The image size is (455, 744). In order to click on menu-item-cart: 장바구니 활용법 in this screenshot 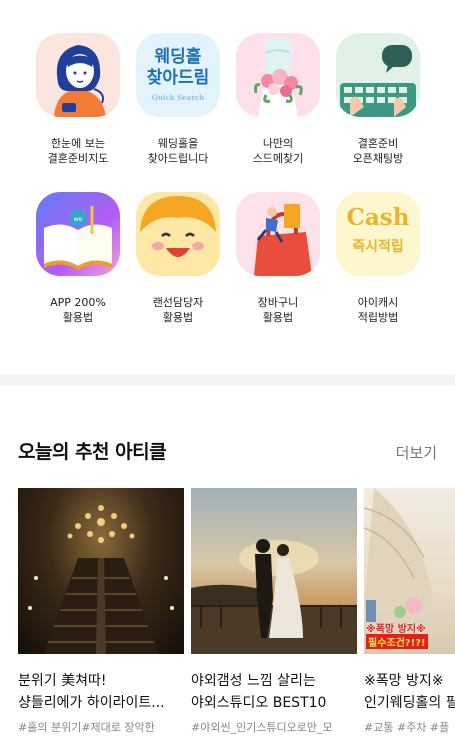, I will do `click(278, 258)`.